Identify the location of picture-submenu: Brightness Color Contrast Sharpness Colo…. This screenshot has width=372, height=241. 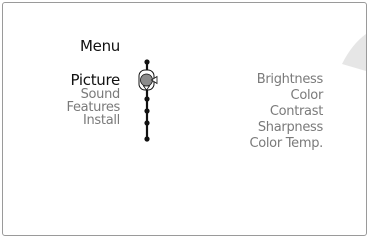
(261, 112).